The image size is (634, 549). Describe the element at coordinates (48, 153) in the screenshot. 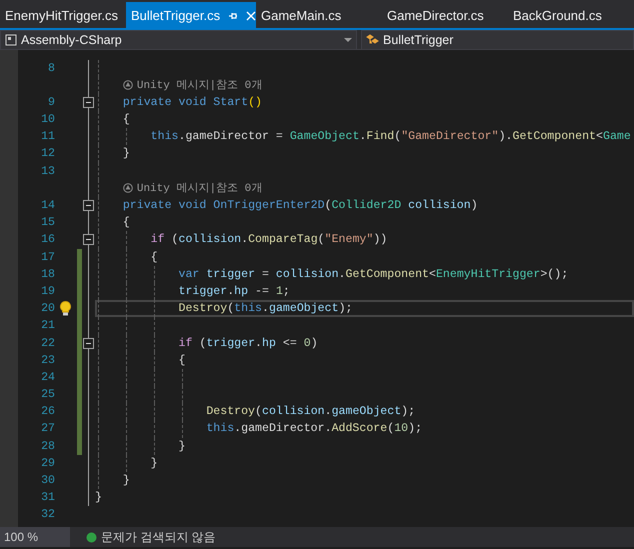

I see `line-number: 12` at that location.